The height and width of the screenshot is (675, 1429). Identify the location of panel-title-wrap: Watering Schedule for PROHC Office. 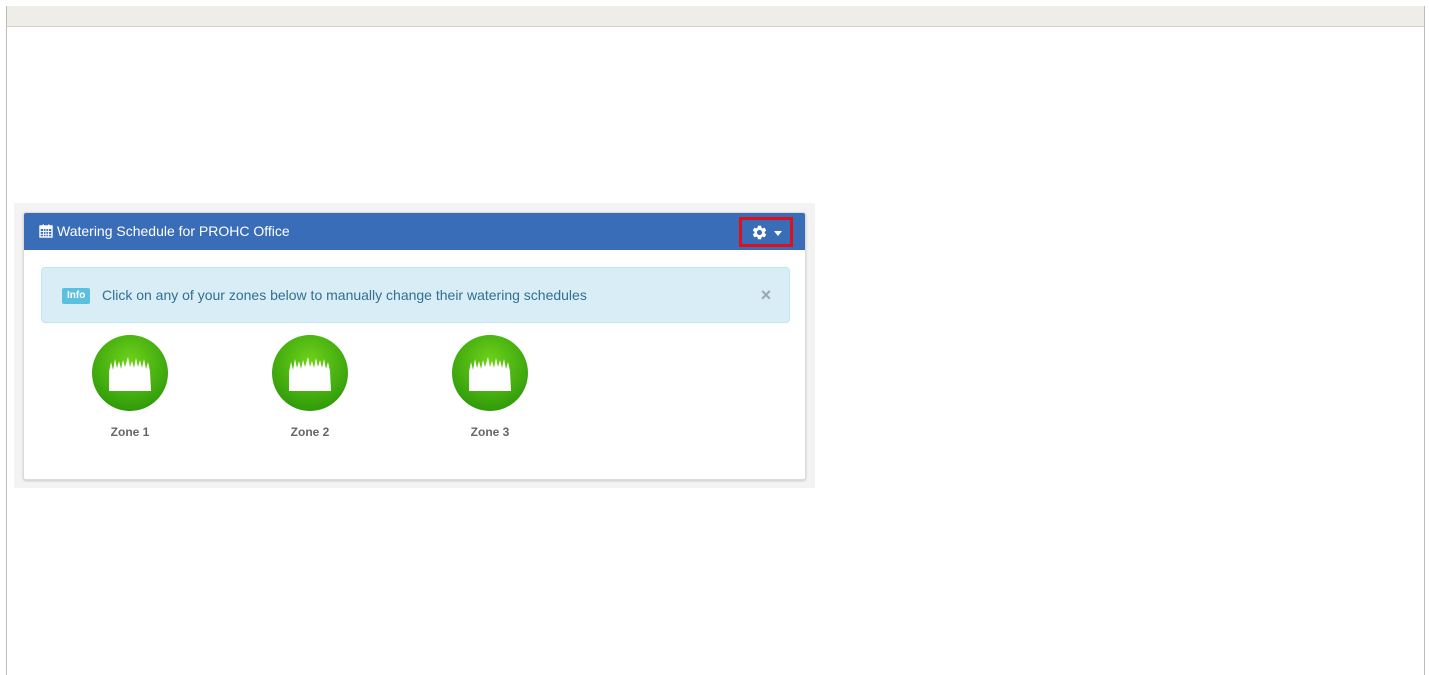
(164, 231).